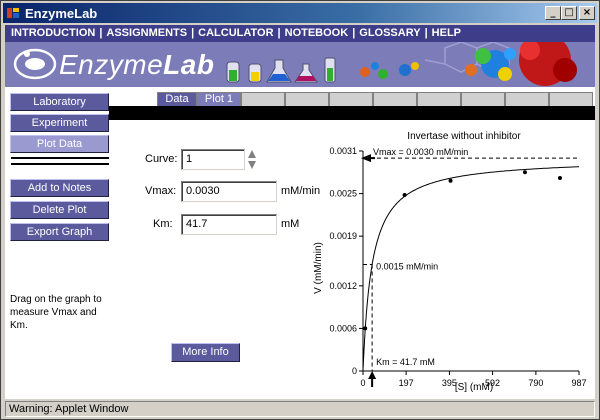 The image size is (600, 420). Describe the element at coordinates (317, 33) in the screenshot. I see `menu-notebook: NOTEBOOK` at that location.